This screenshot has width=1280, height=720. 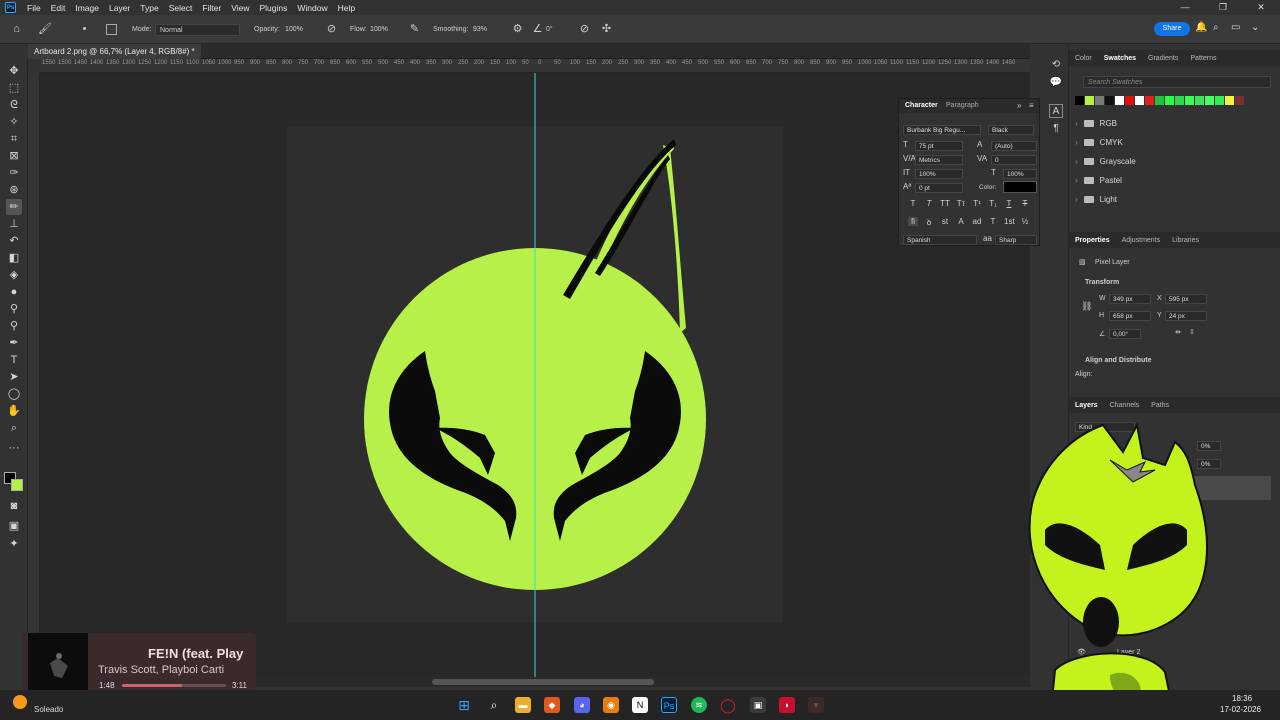 What do you see at coordinates (84, 29) in the screenshot?
I see `brush-size-icon: •` at bounding box center [84, 29].